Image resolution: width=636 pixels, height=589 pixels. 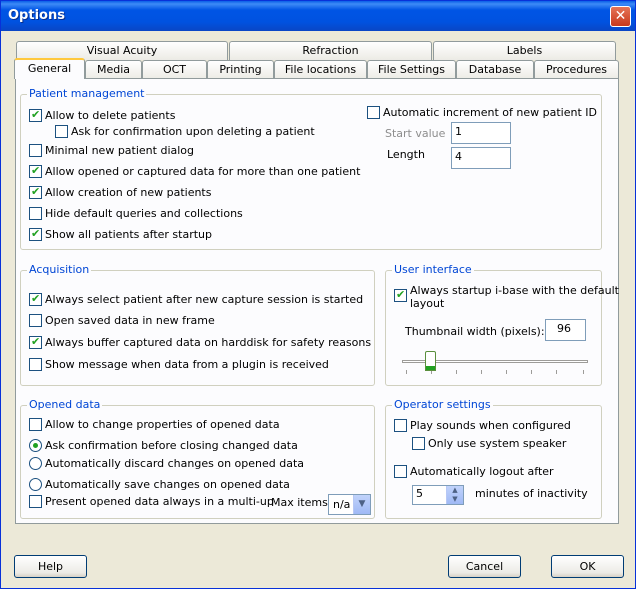 I want to click on open-saved-label: Open saved data in new frame, so click(x=130, y=320).